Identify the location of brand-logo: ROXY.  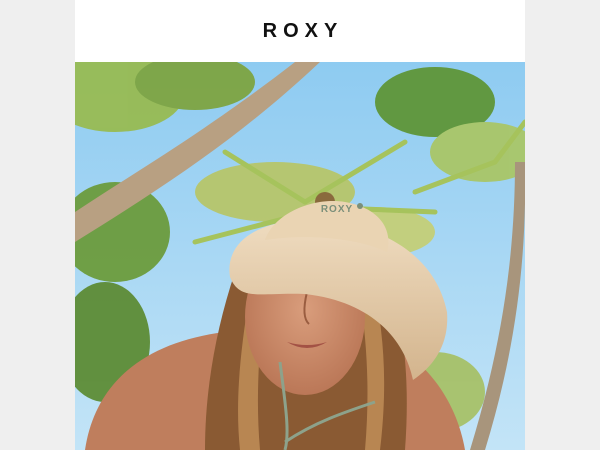
(300, 31).